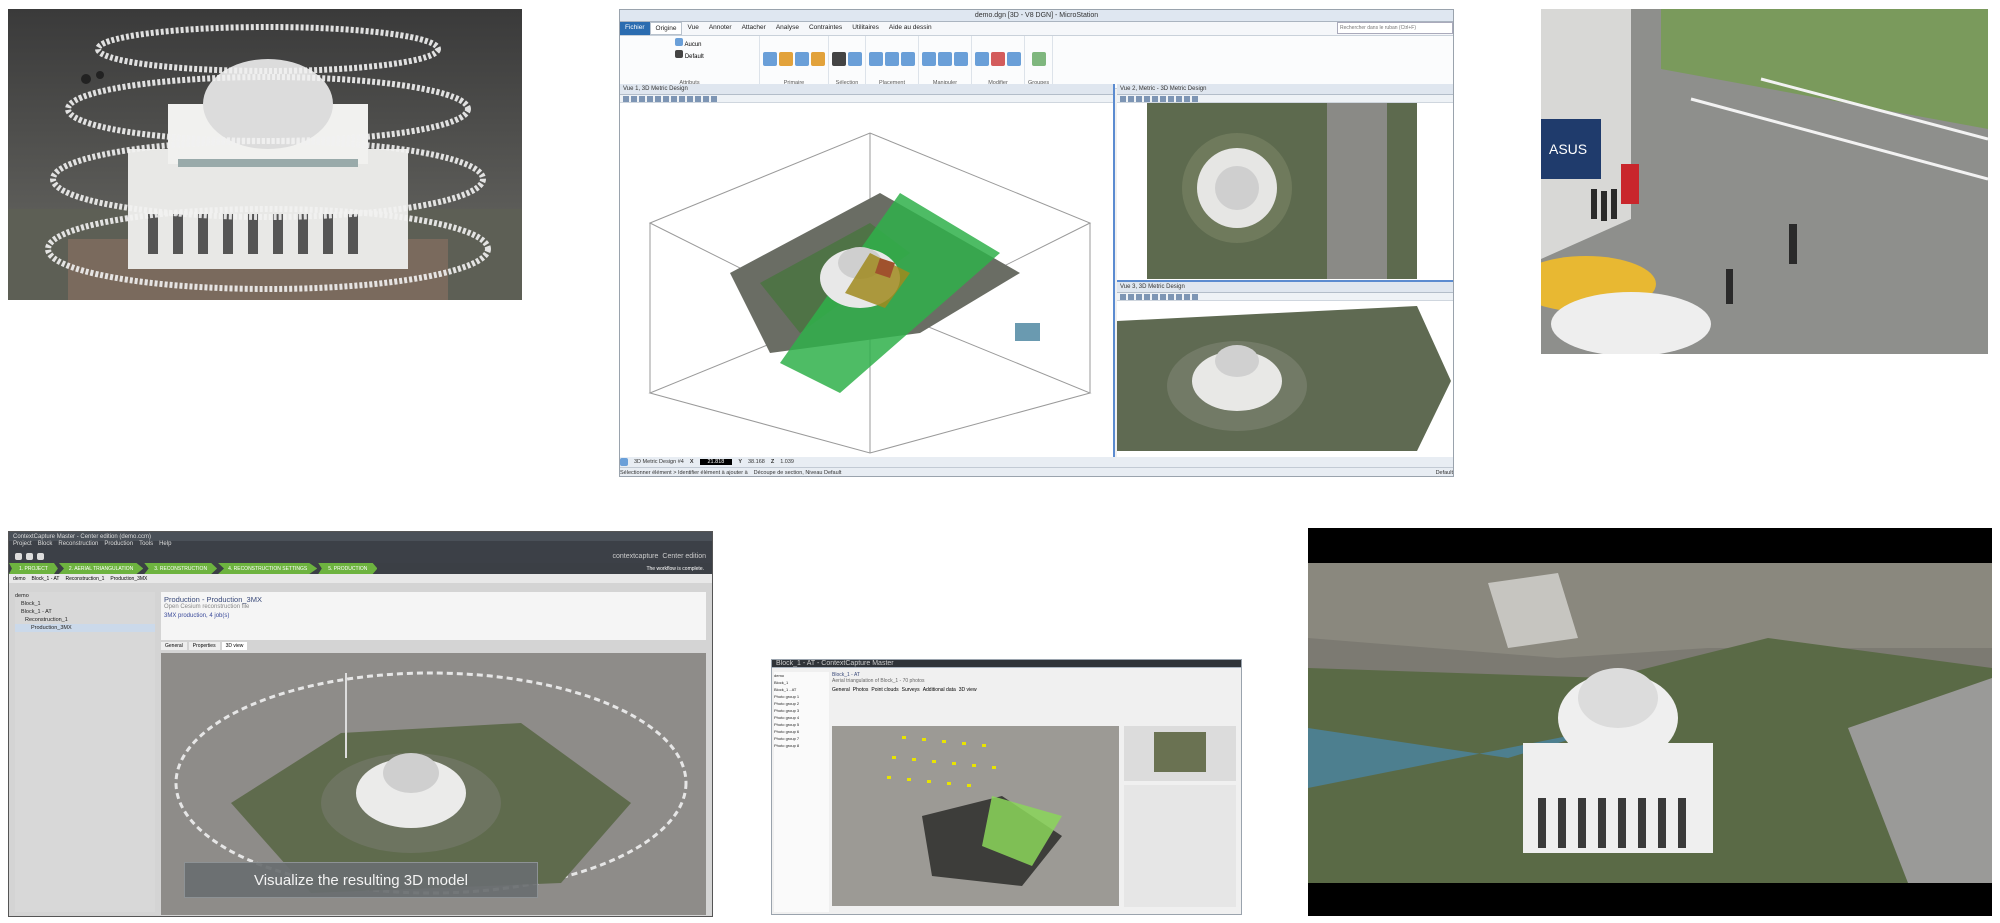 The image size is (2000, 923). What do you see at coordinates (720, 28) in the screenshot?
I see `tab-annoter: Annoter` at bounding box center [720, 28].